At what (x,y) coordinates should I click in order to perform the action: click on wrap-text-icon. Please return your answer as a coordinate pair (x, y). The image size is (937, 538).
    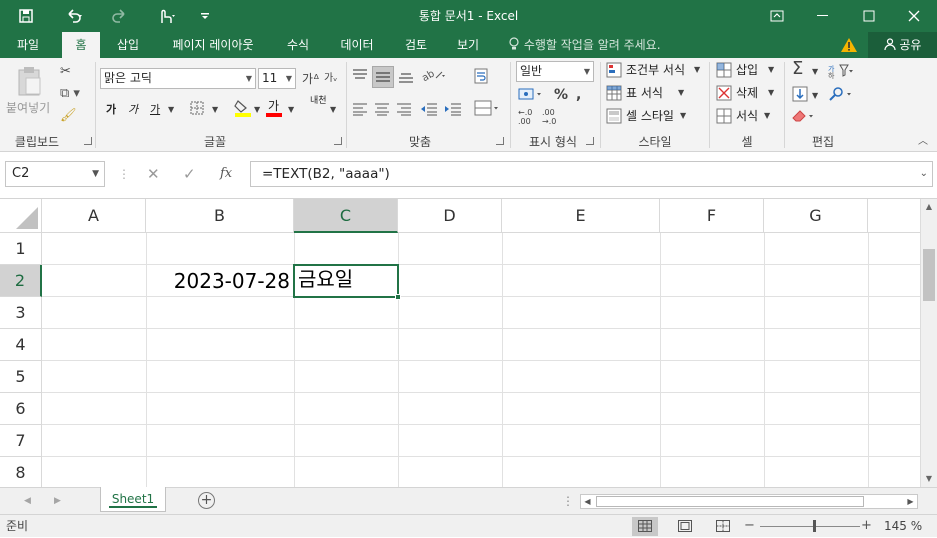
    Looking at the image, I should click on (483, 78).